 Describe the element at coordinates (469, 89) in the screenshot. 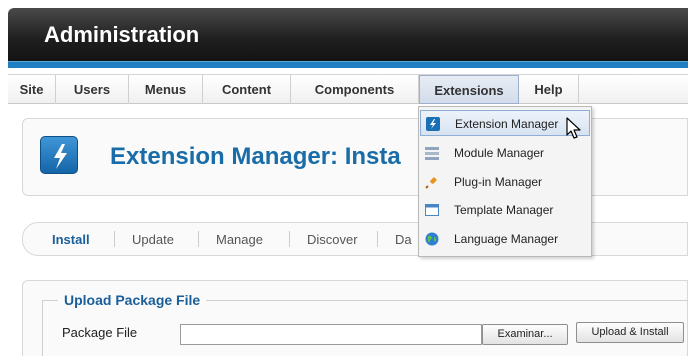

I see `menu-extensions: Extensions` at that location.